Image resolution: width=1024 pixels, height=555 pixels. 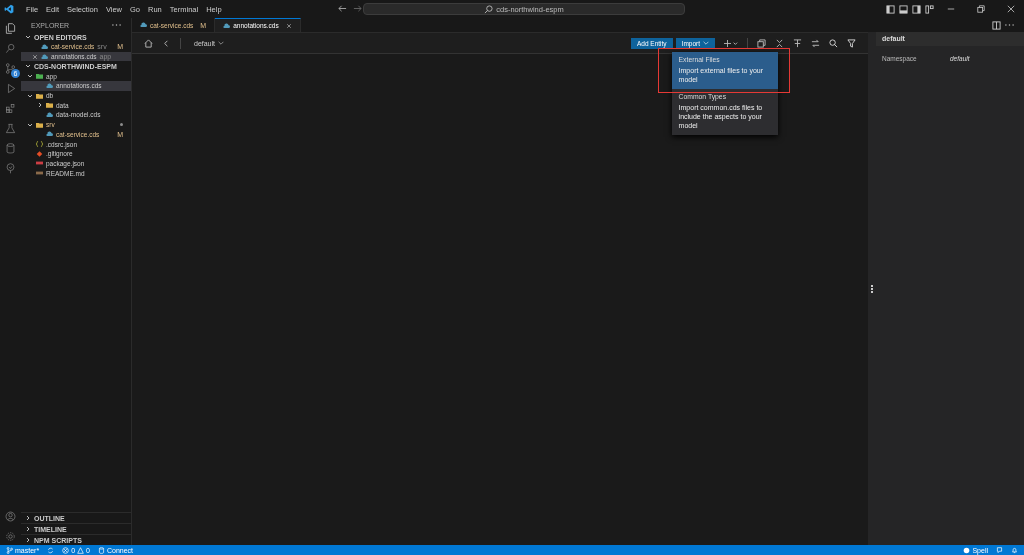 What do you see at coordinates (851, 43) in the screenshot?
I see `filter-icon` at bounding box center [851, 43].